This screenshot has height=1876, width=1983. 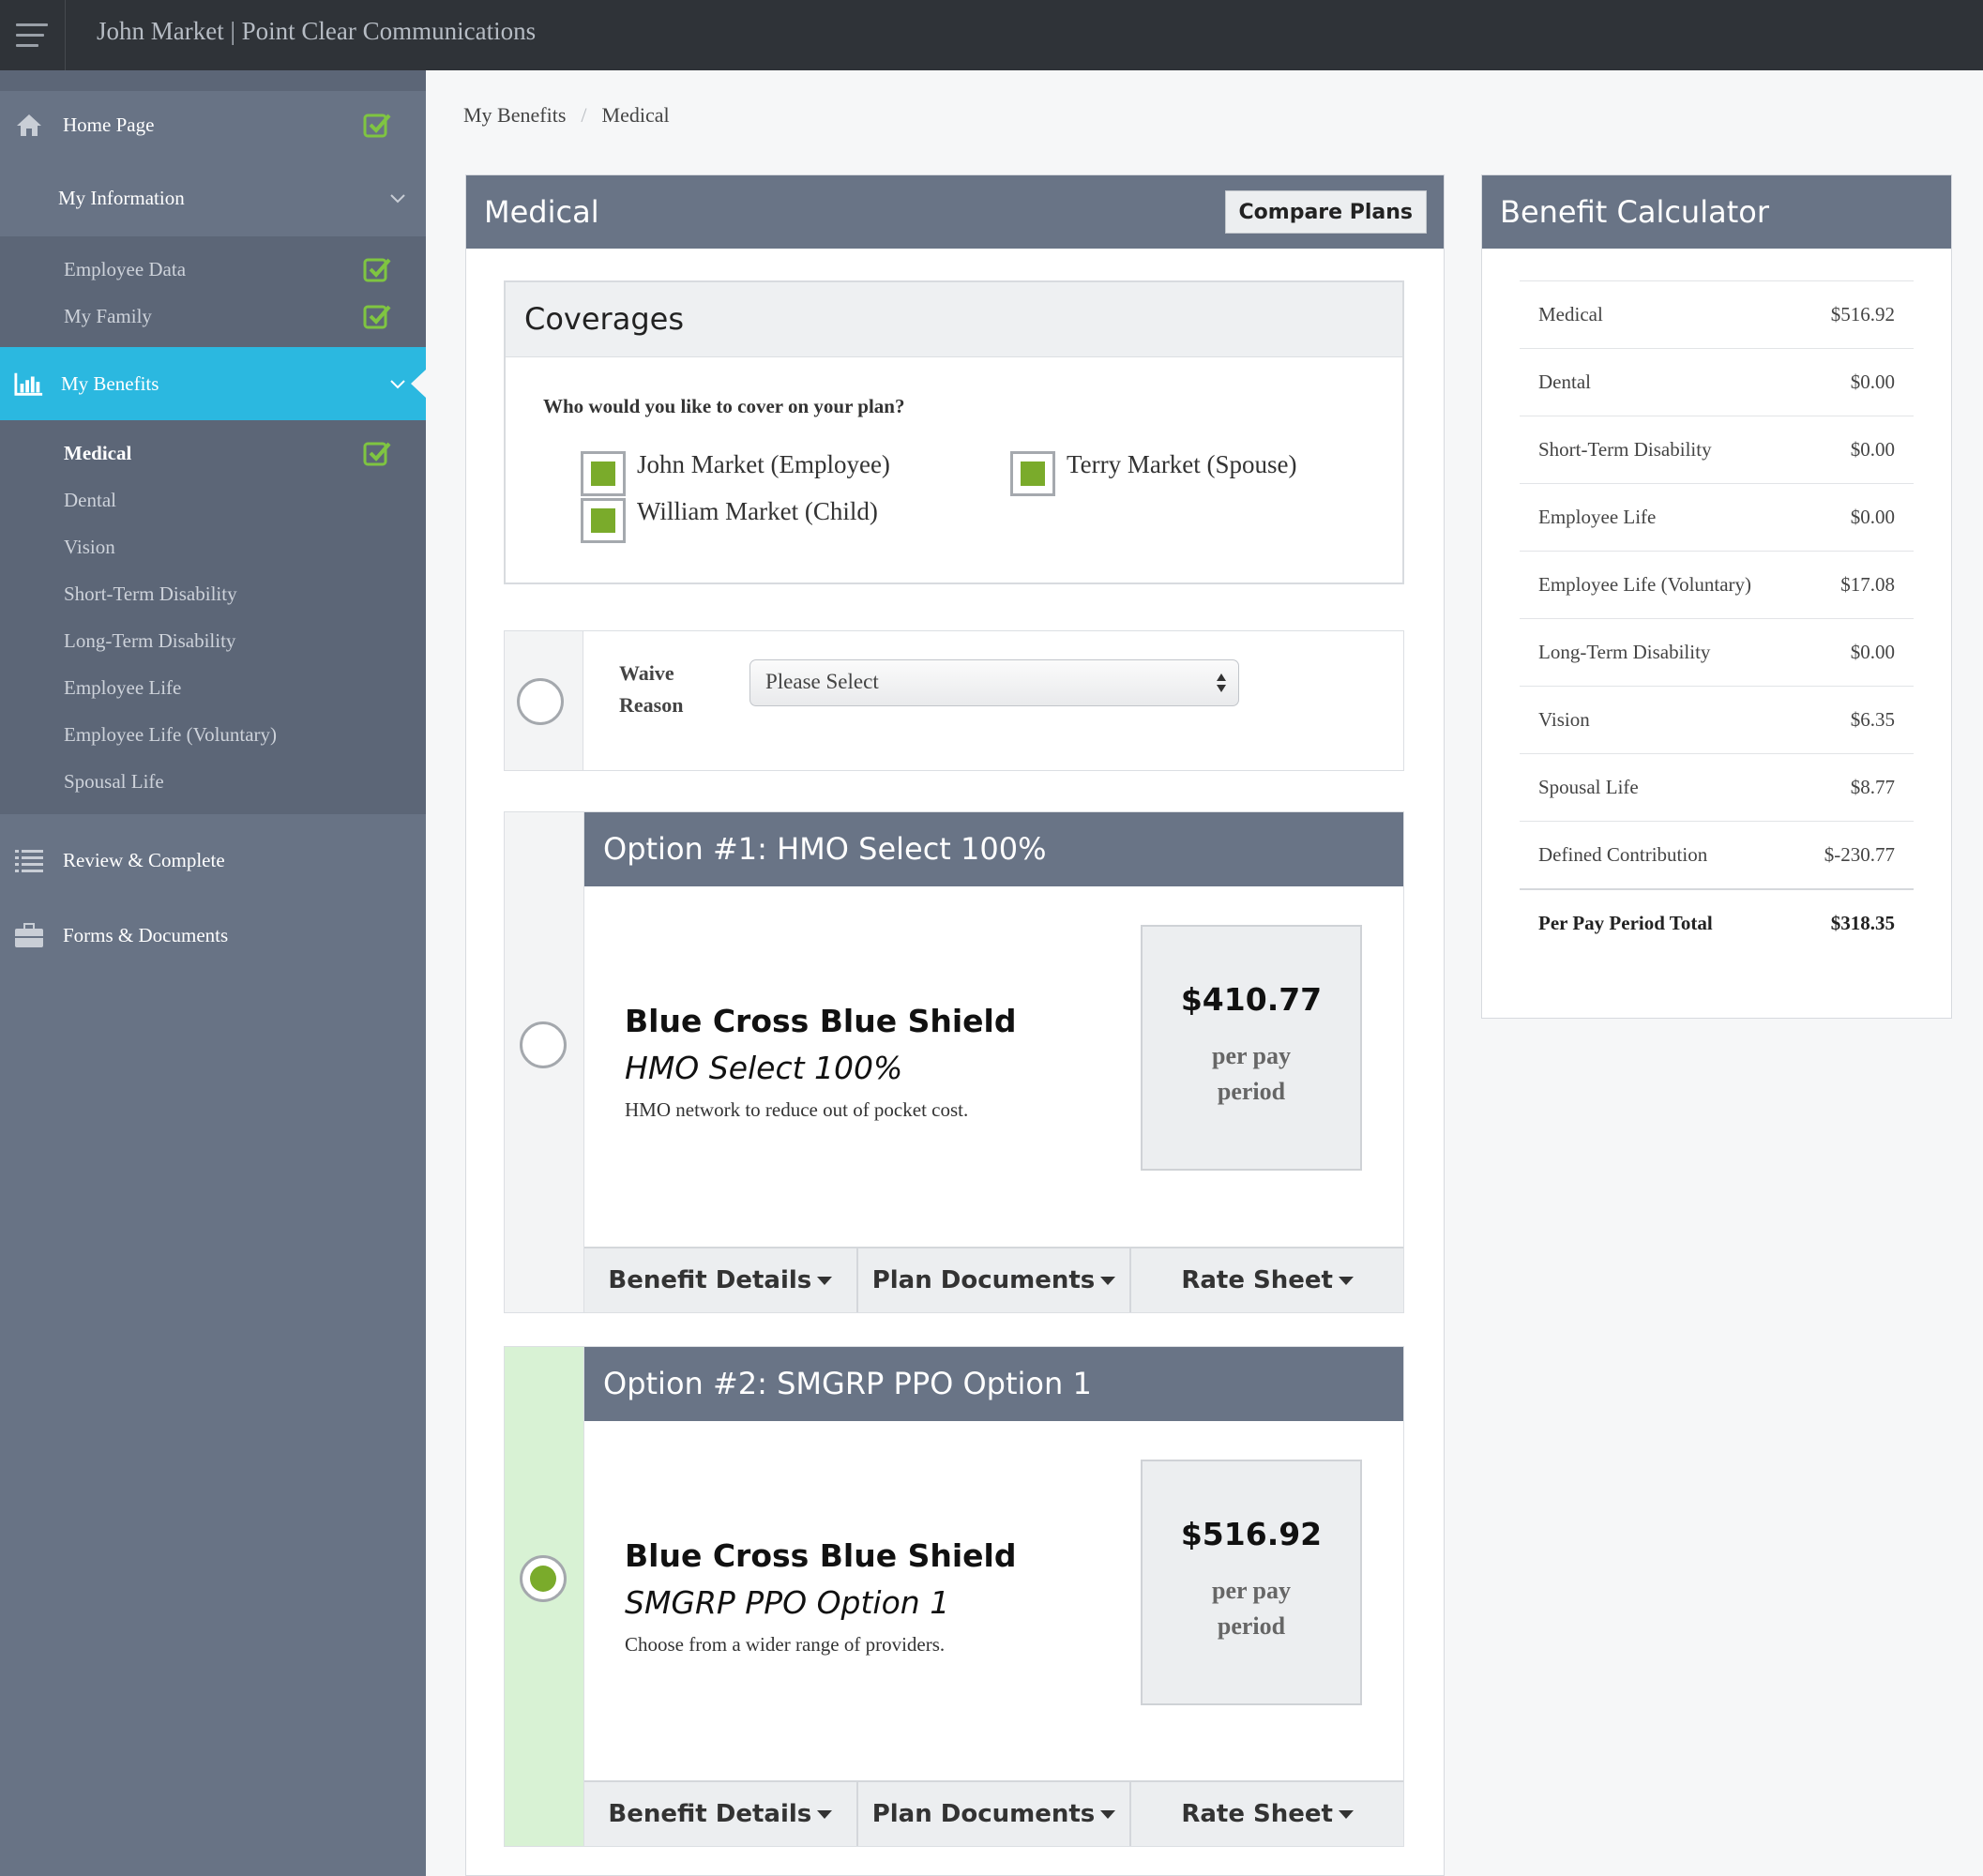 I want to click on compare-plans-button: Compare Plans, so click(x=1325, y=212).